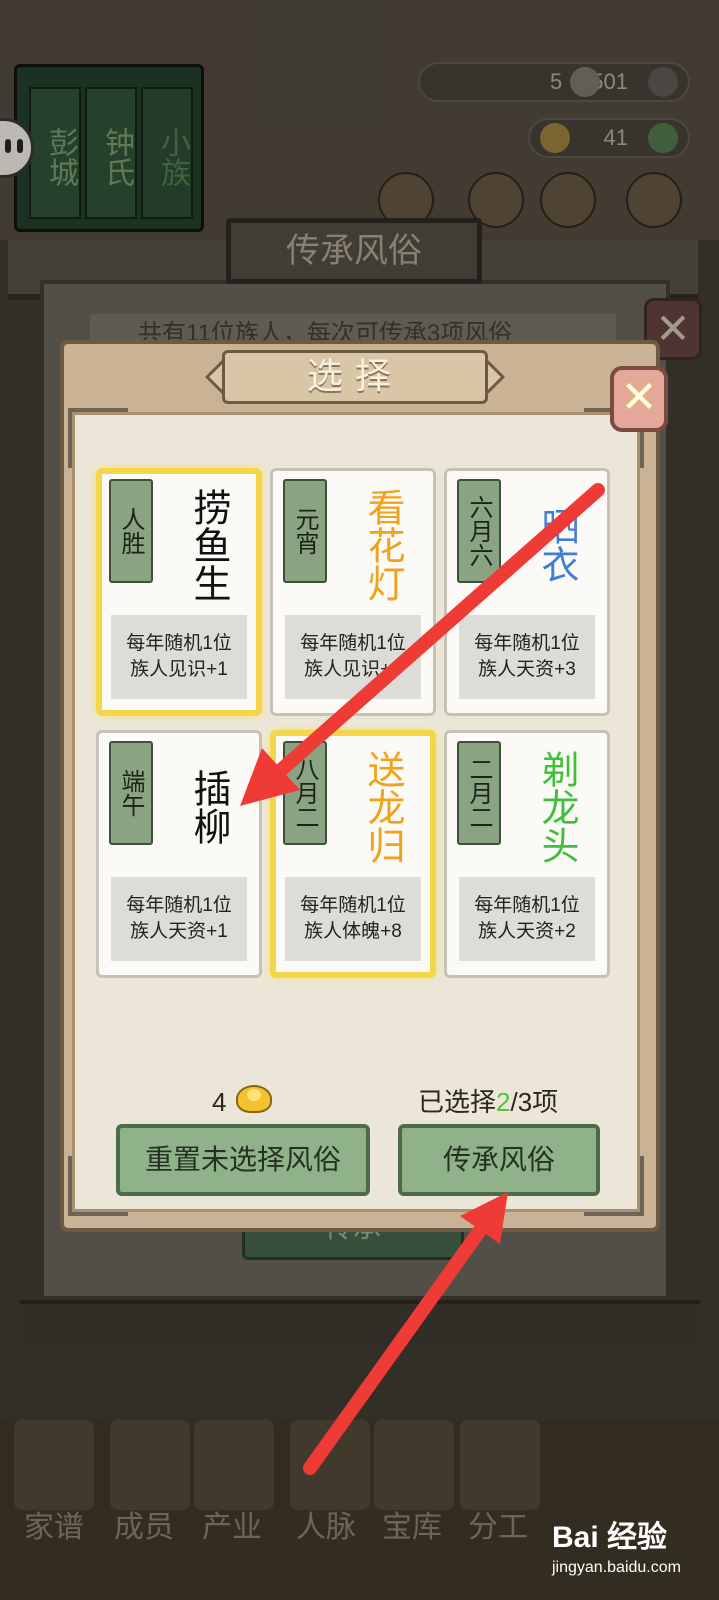  What do you see at coordinates (353, 592) in the screenshot?
I see `custom-card-kanhuadeng: 元宵 看花灯 每年随机1位 族人见识+8` at bounding box center [353, 592].